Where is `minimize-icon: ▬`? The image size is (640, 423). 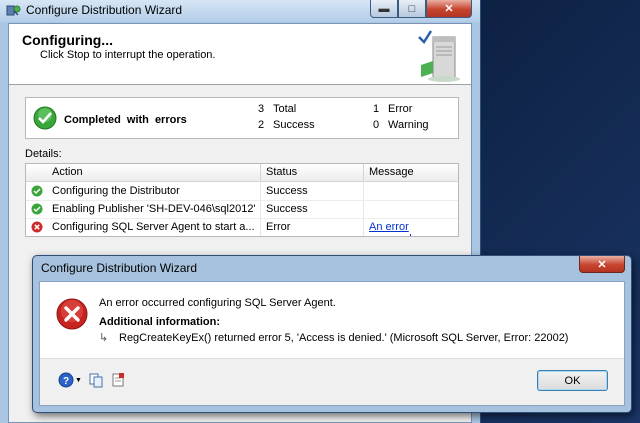 minimize-icon: ▬ is located at coordinates (384, 8).